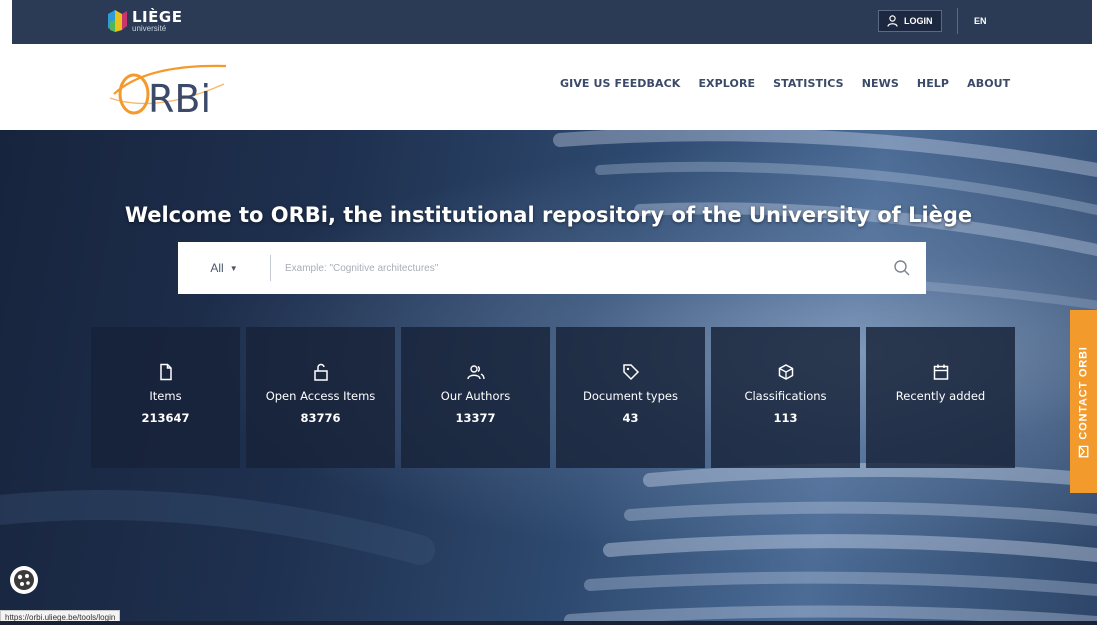 Image resolution: width=1097 pixels, height=625 pixels. Describe the element at coordinates (149, 28) in the screenshot. I see `university-subtitle: université` at that location.